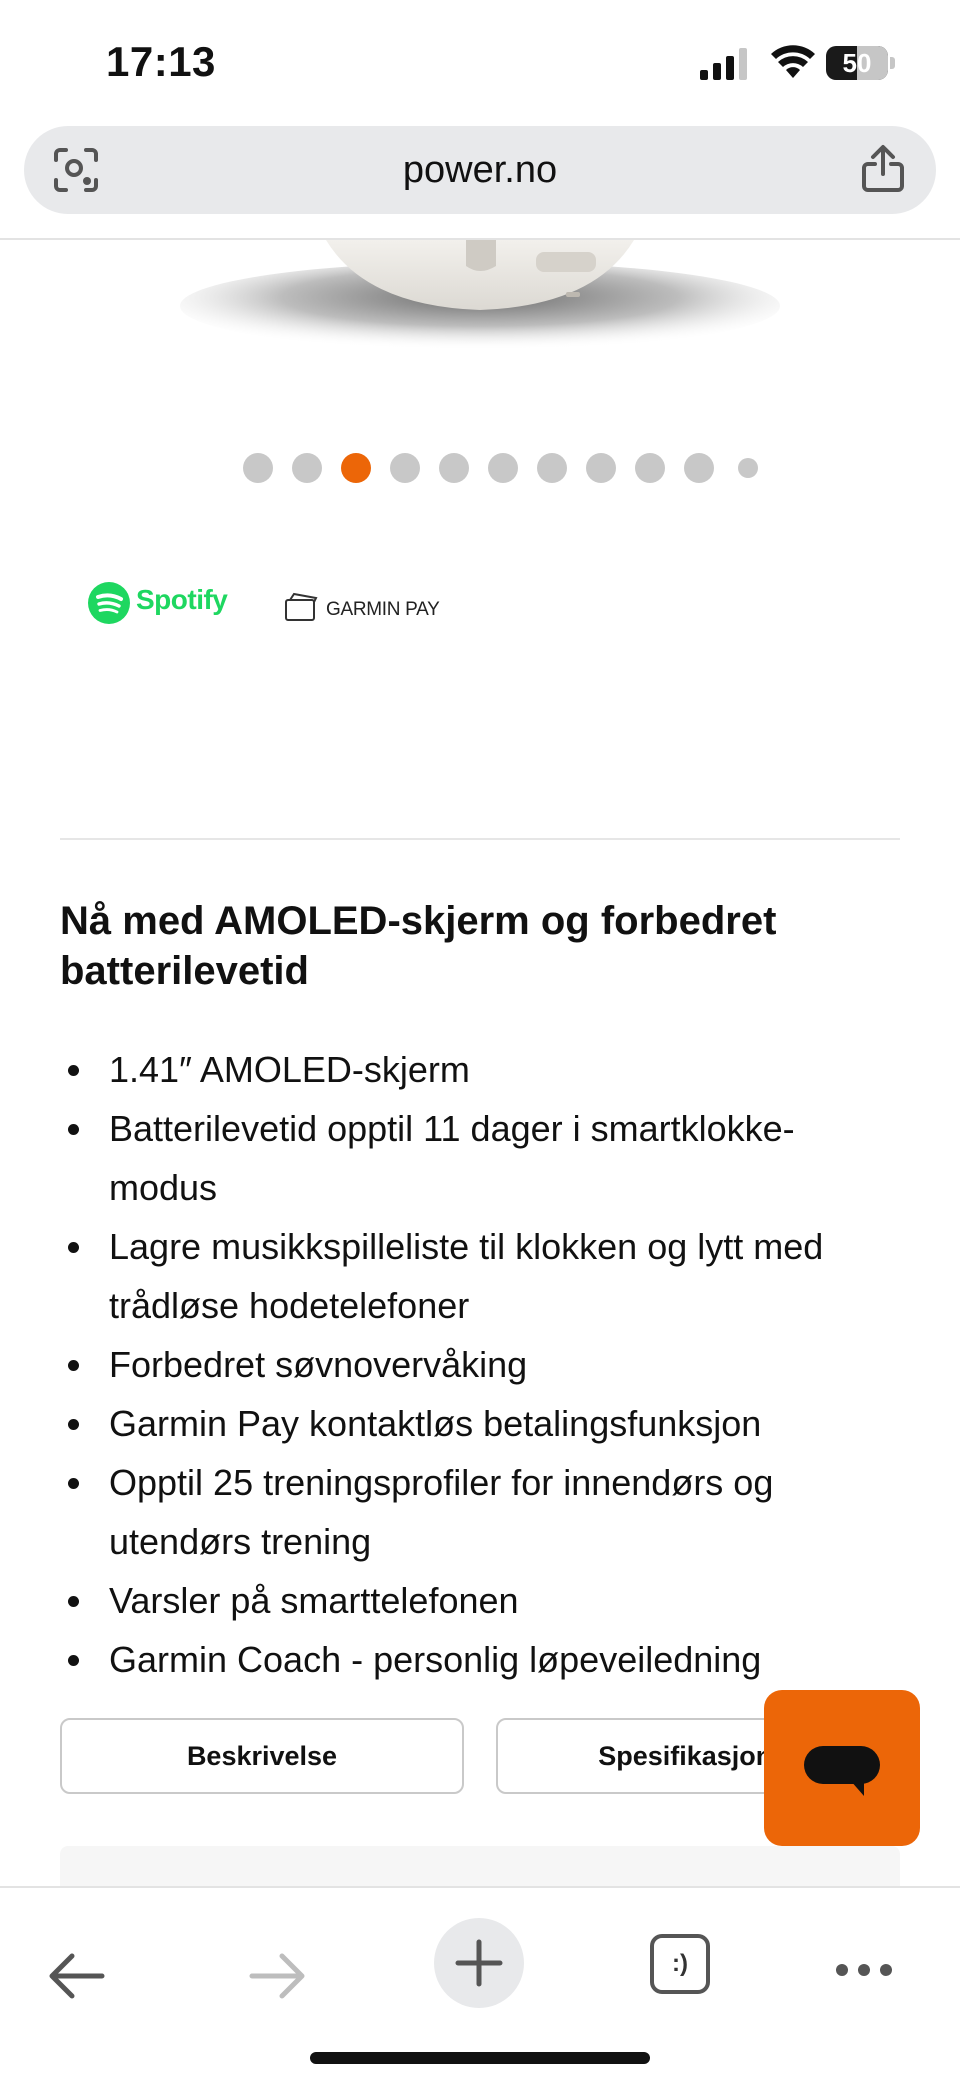 This screenshot has height=2080, width=960. I want to click on cellular-signal-icon, so click(723, 64).